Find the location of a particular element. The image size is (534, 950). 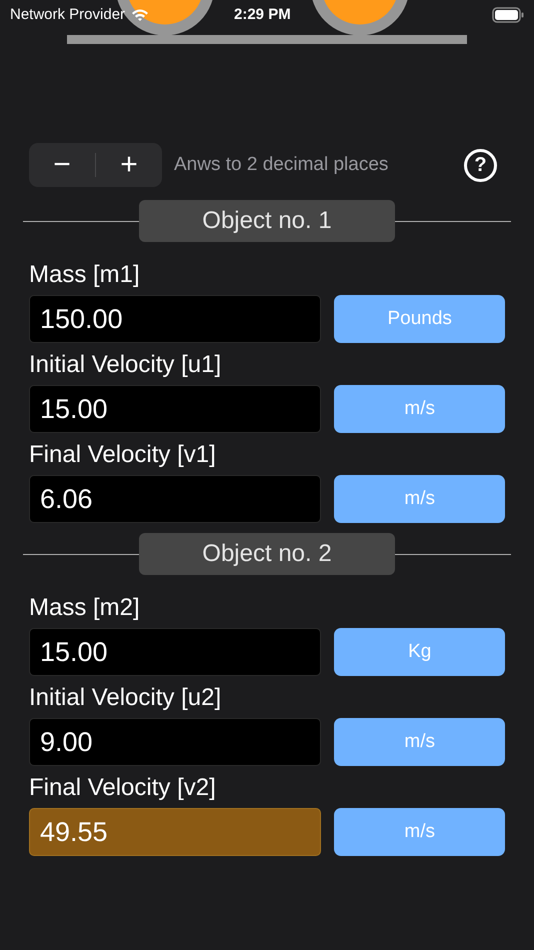

precision-note: Anws to 2 decimal places is located at coordinates (281, 164).